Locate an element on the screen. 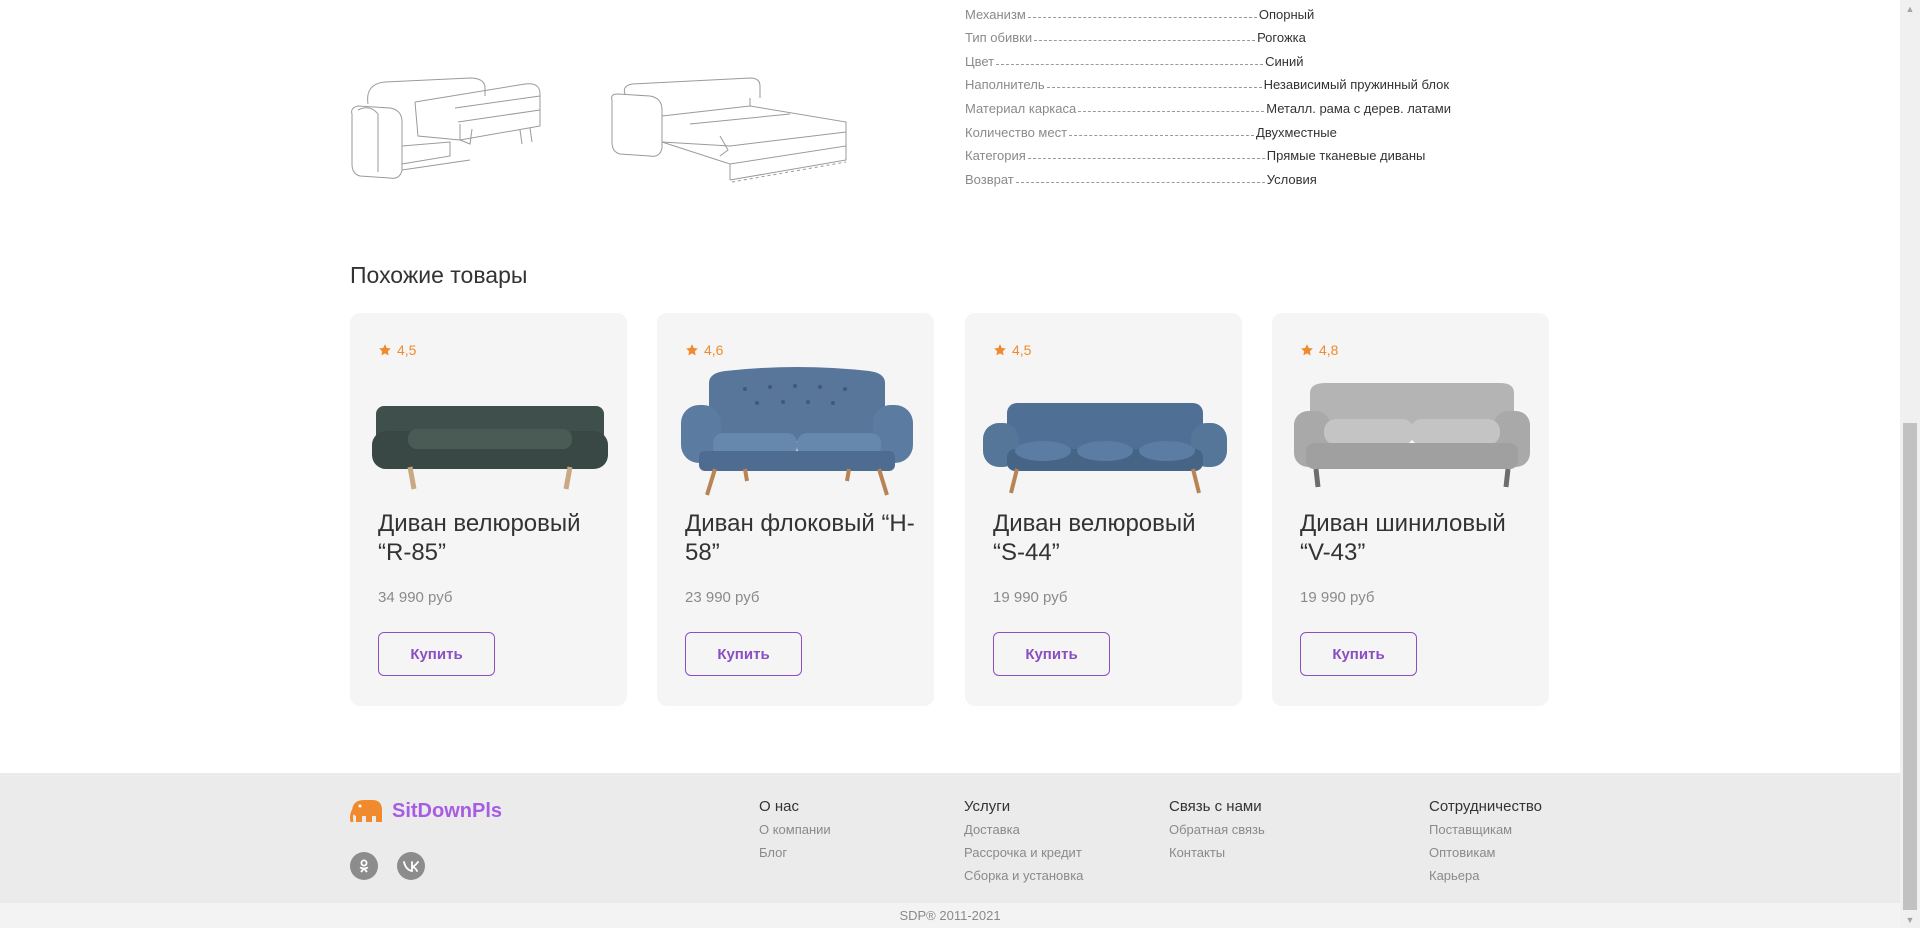  spec-value: Синий is located at coordinates (1284, 61).